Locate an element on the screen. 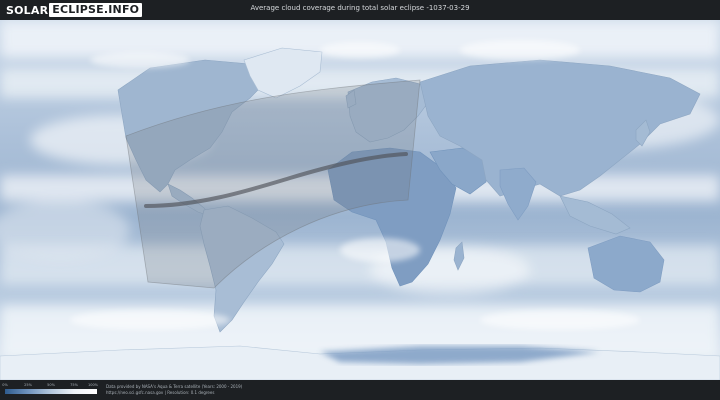 This screenshot has height=400, width=720. cloud-legend: 0% 25% 50% 75% 100% is located at coordinates (50, 390).